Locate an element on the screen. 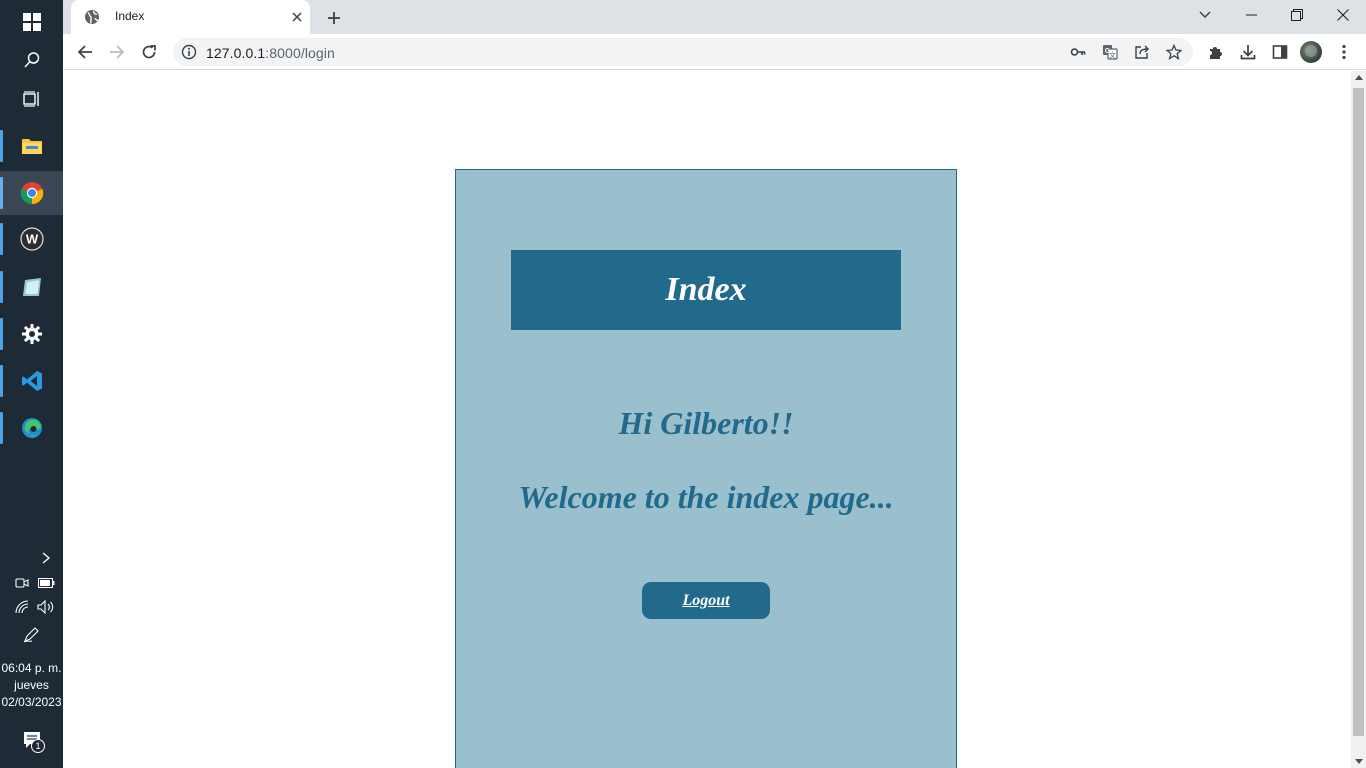 This screenshot has height=768, width=1366. back-button is located at coordinates (85, 52).